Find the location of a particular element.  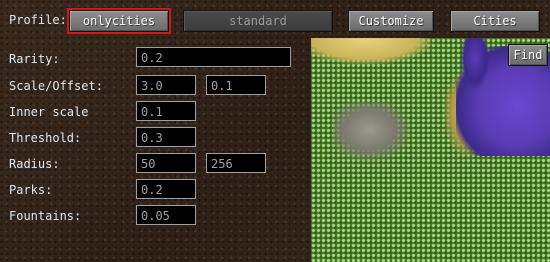

threshold-field: 0.3 is located at coordinates (166, 137).